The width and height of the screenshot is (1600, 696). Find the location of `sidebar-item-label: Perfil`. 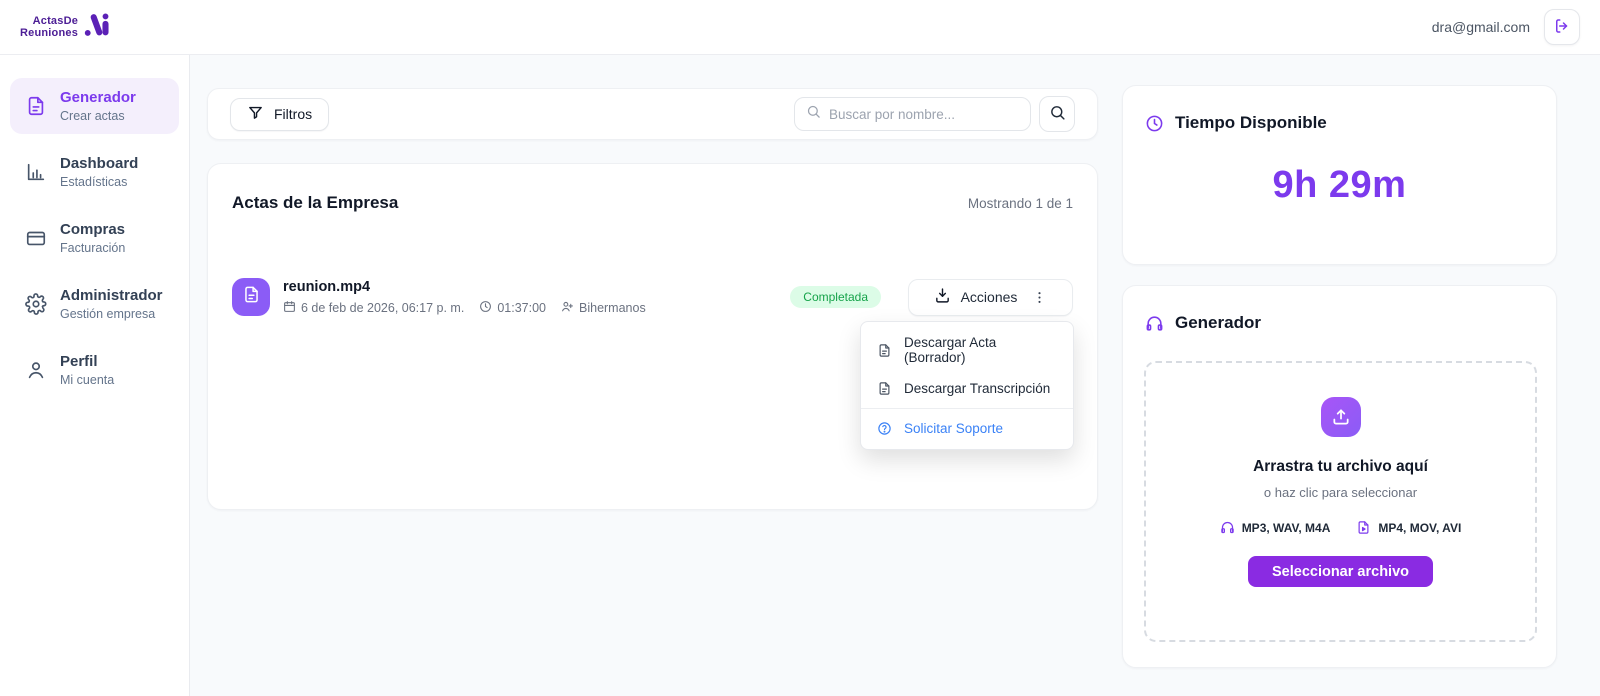

sidebar-item-label: Perfil is located at coordinates (79, 361).